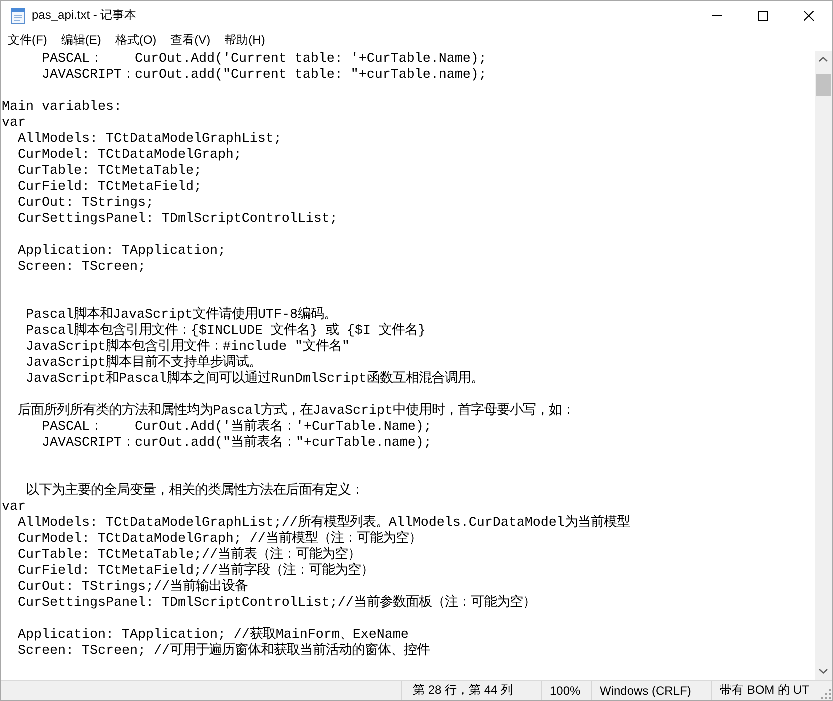  I want to click on text-line: Pascal脚本包含引用文件：{$INCLUDE 文件名} 或 {$I 文件名}, so click(226, 331).